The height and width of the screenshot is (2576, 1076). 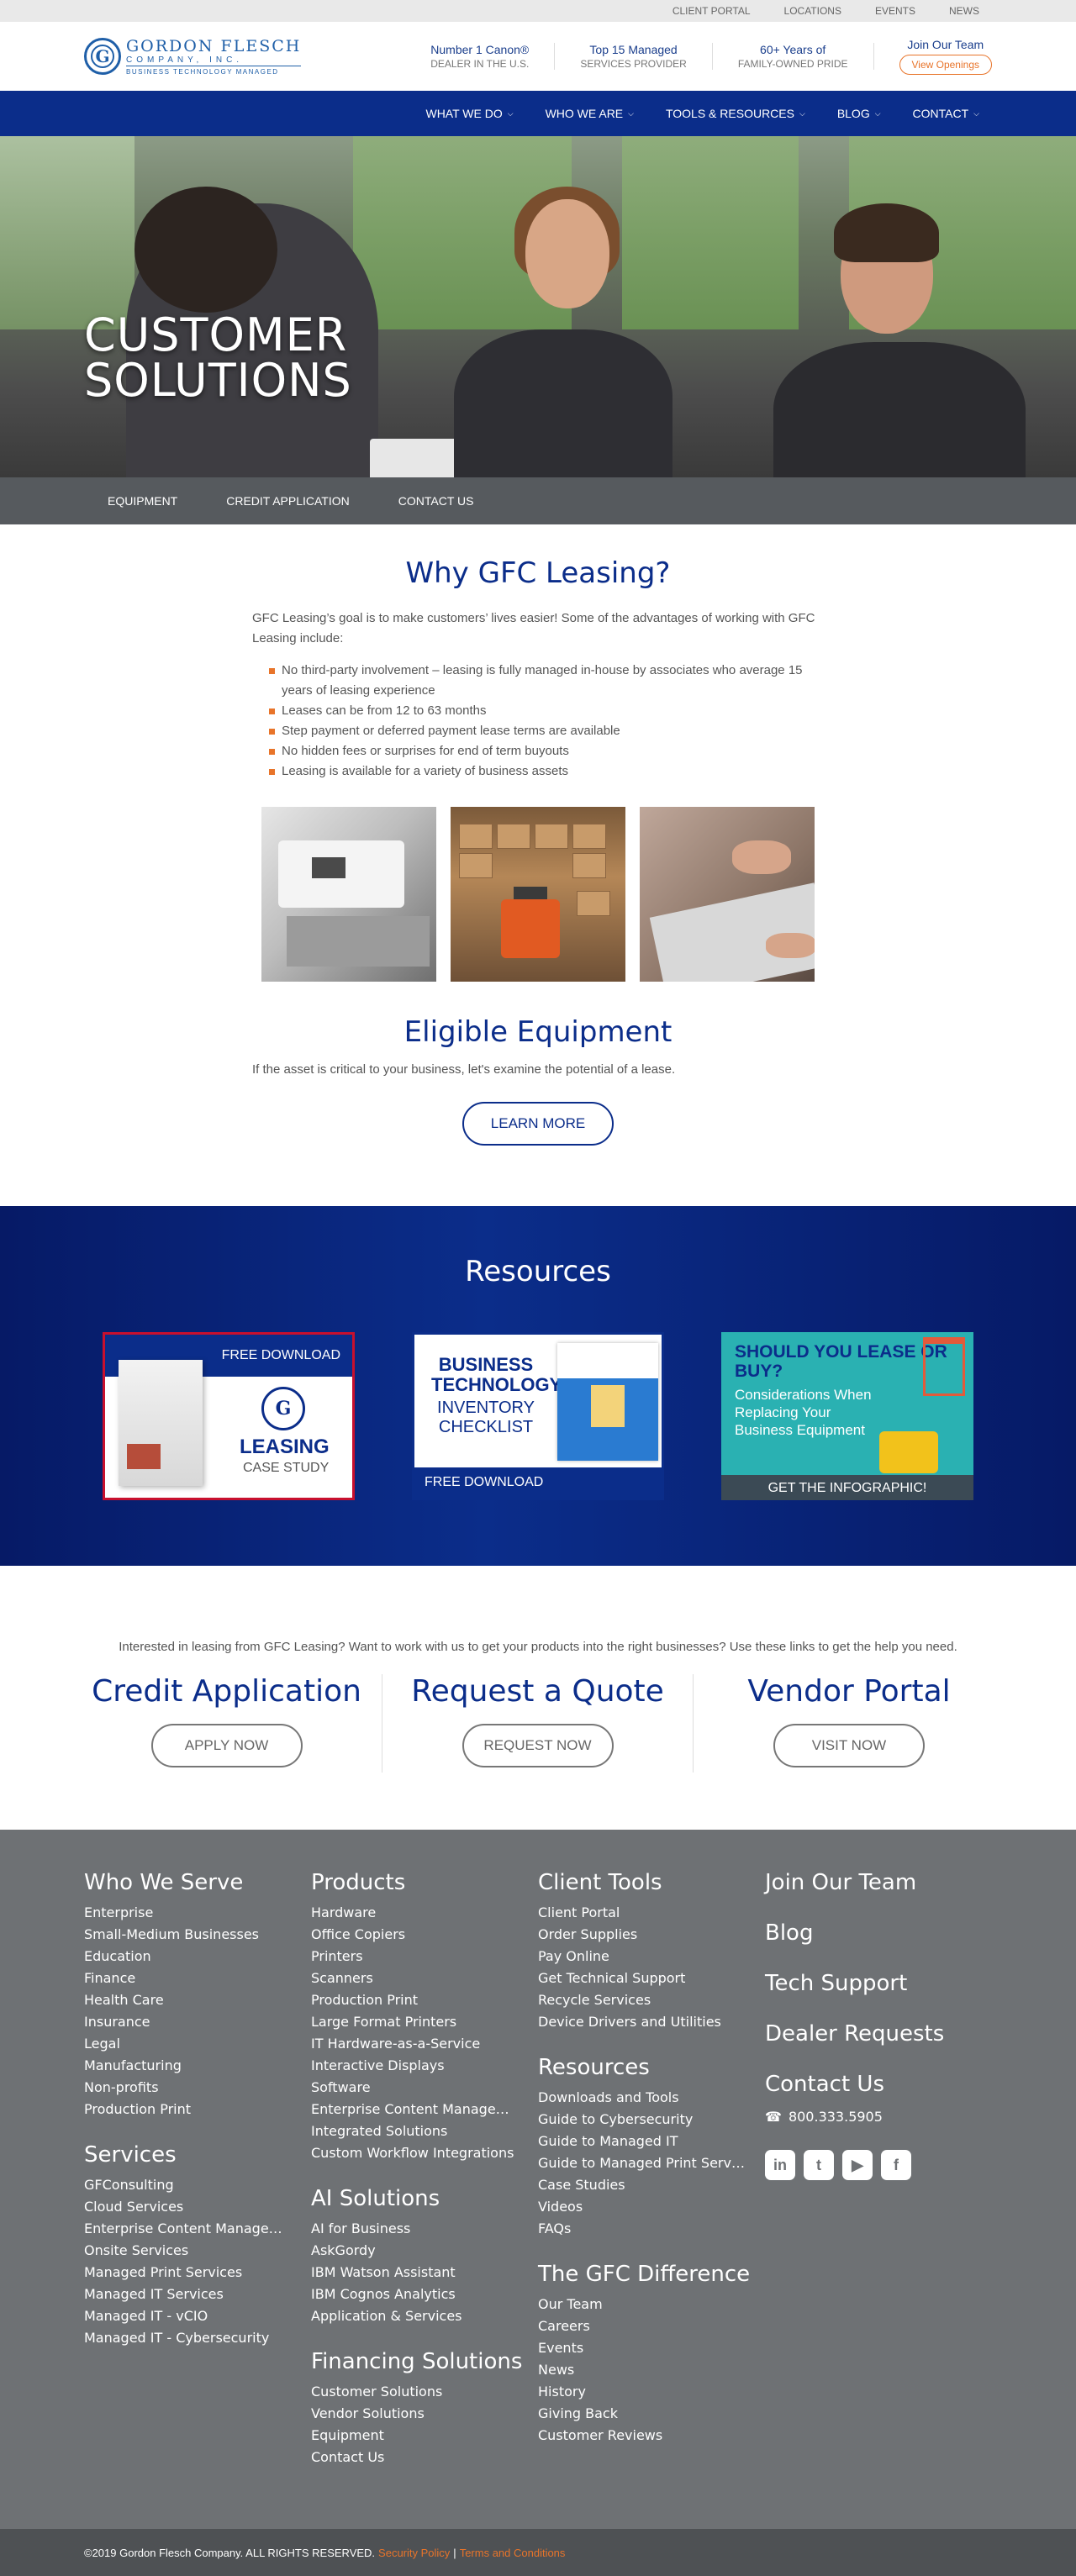 I want to click on footer-link: Custom Workflow Integrations, so click(x=416, y=2153).